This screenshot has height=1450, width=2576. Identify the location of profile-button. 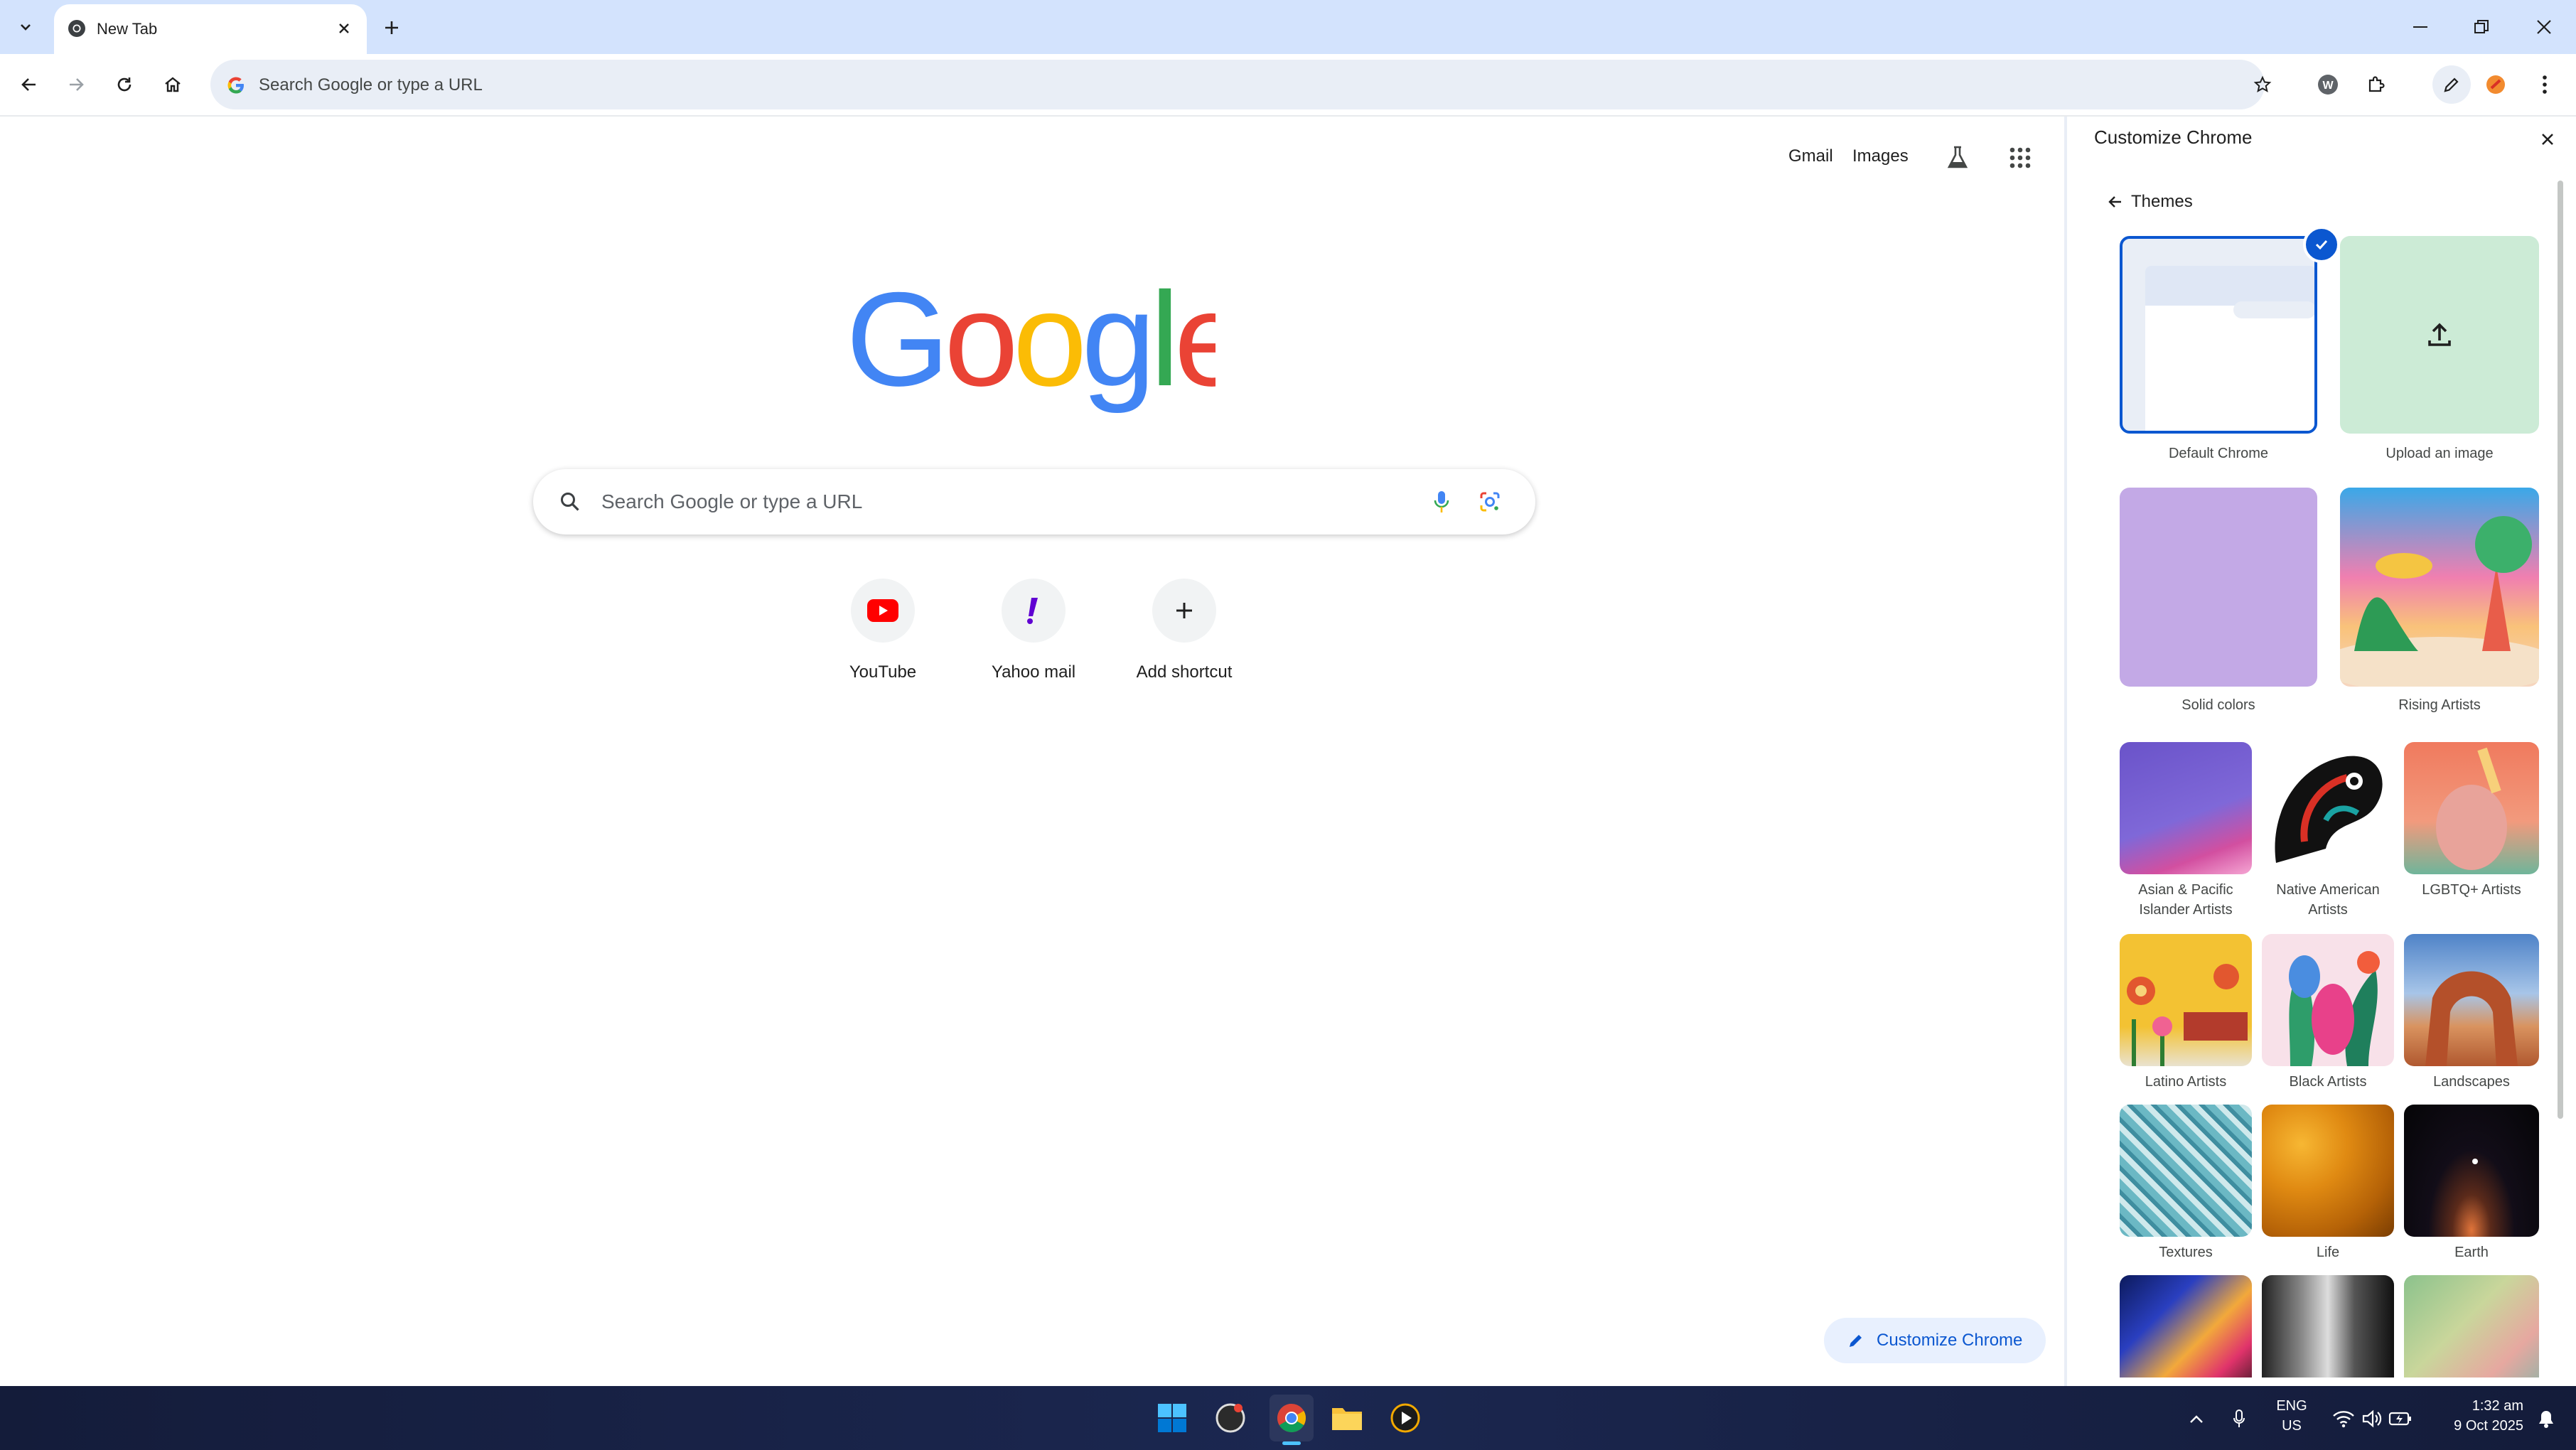
(2495, 84).